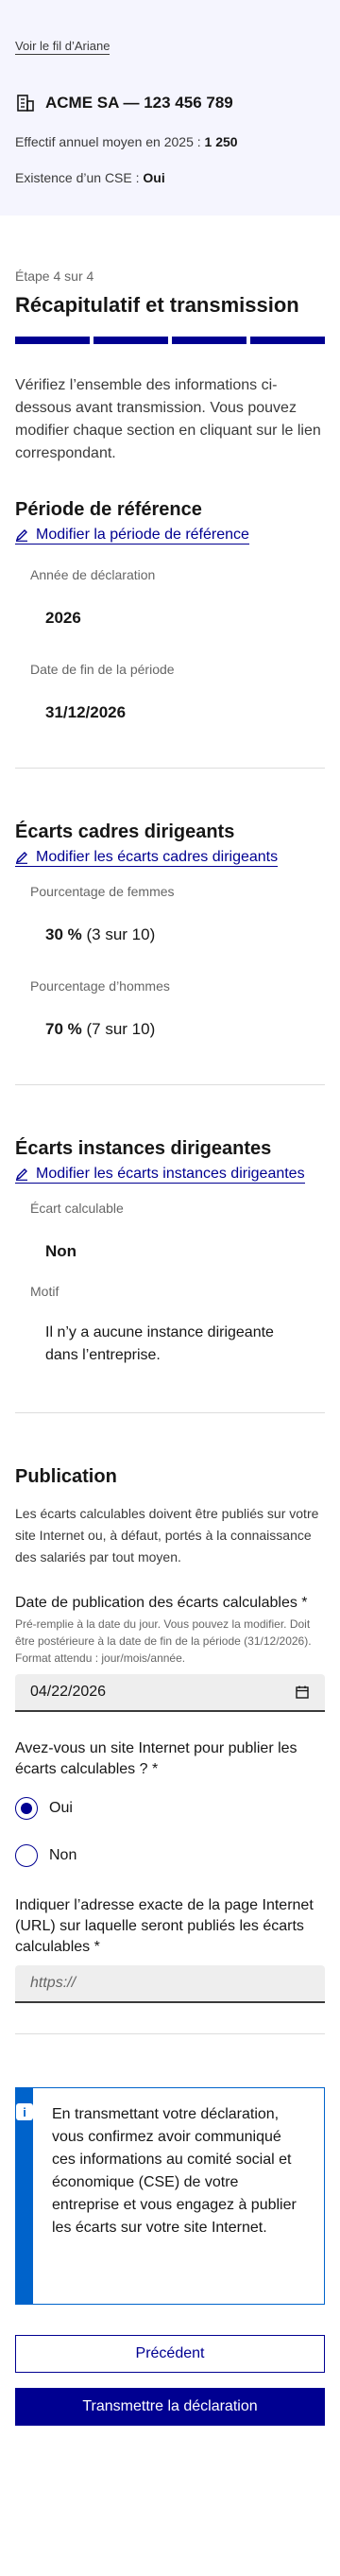  What do you see at coordinates (142, 535) in the screenshot?
I see `edit-period-label: Modifier la période de référence` at bounding box center [142, 535].